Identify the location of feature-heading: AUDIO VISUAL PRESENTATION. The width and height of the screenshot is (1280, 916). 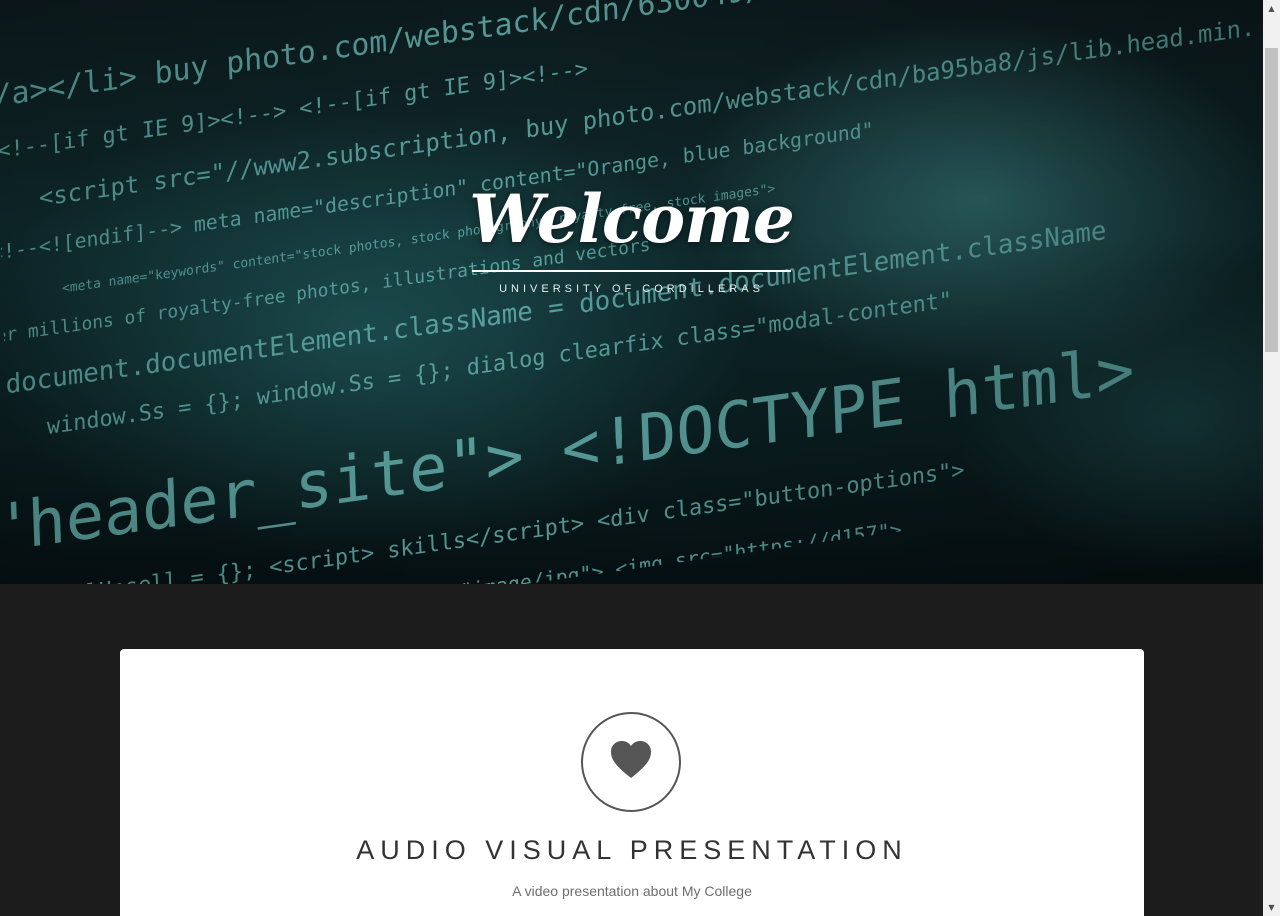
(632, 850).